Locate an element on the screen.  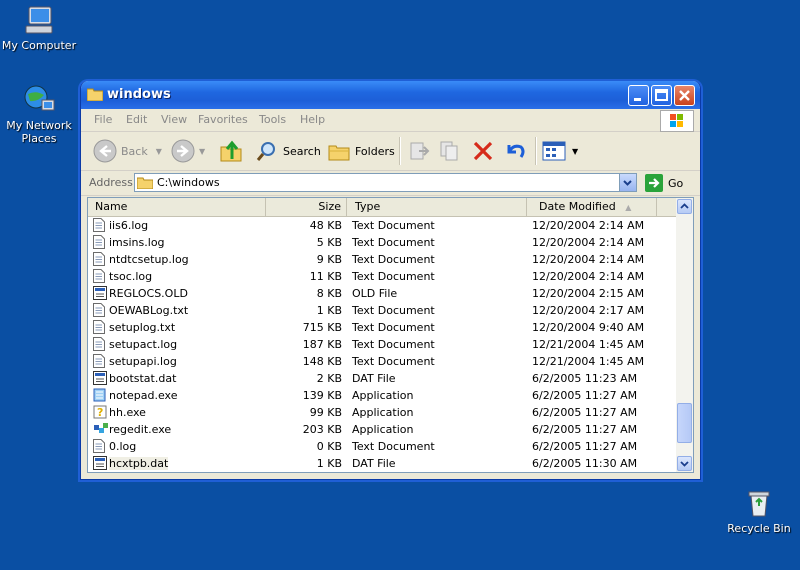
file-row: hcxtpb.dat 1 KB DAT File 6/2/2005 11:30 AM is located at coordinates (382, 463).